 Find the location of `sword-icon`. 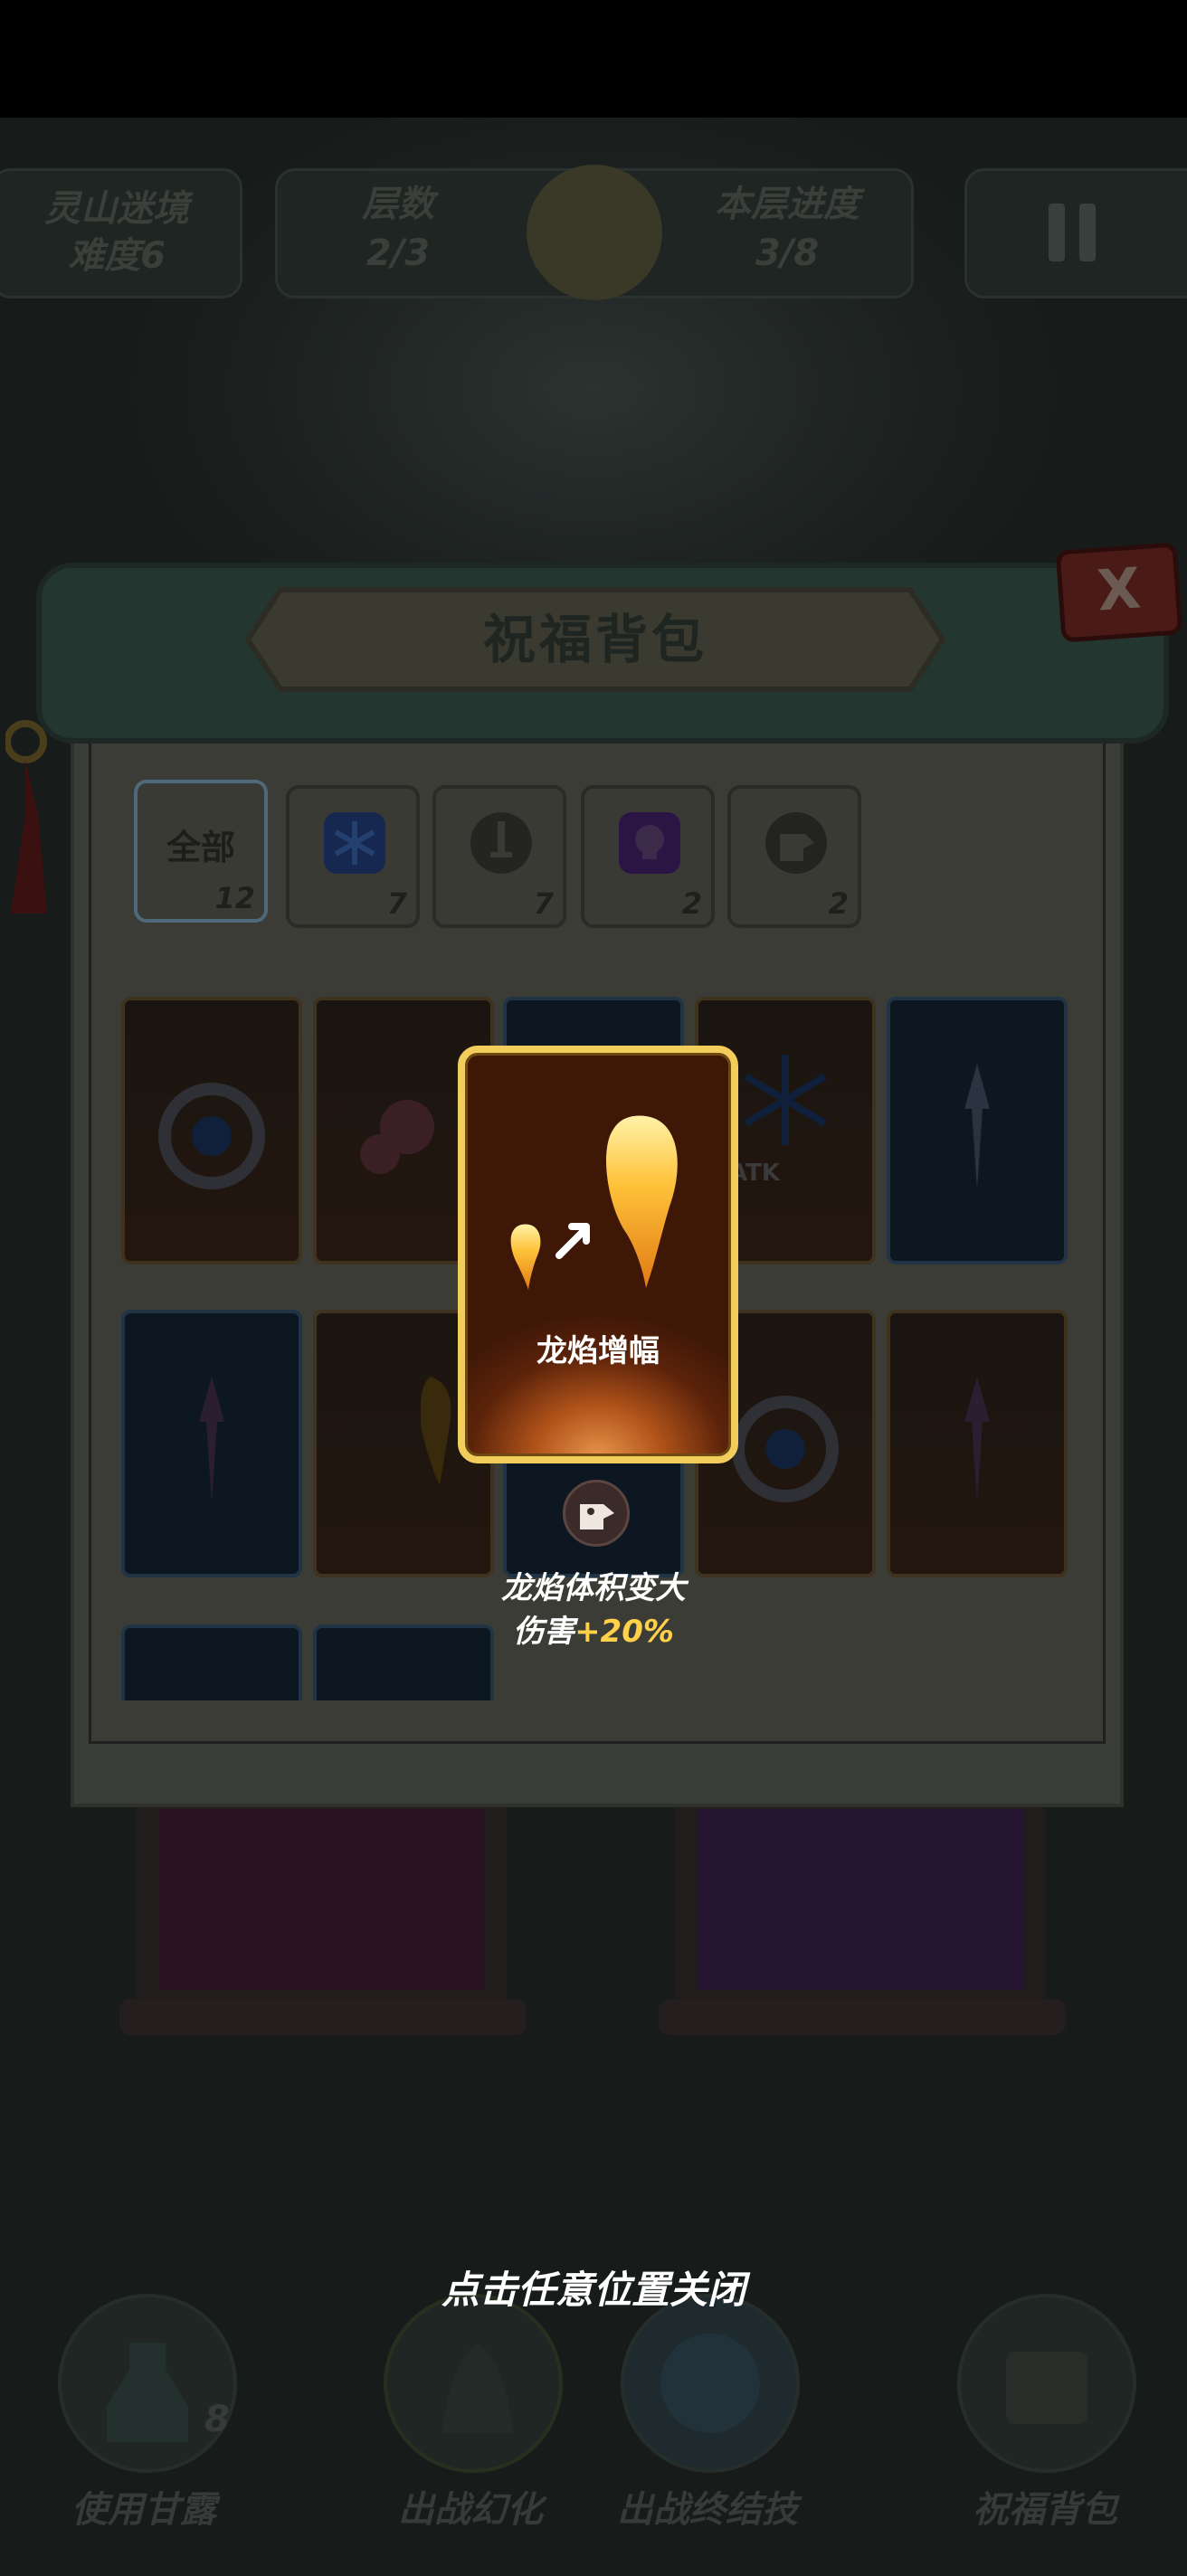

sword-icon is located at coordinates (501, 843).